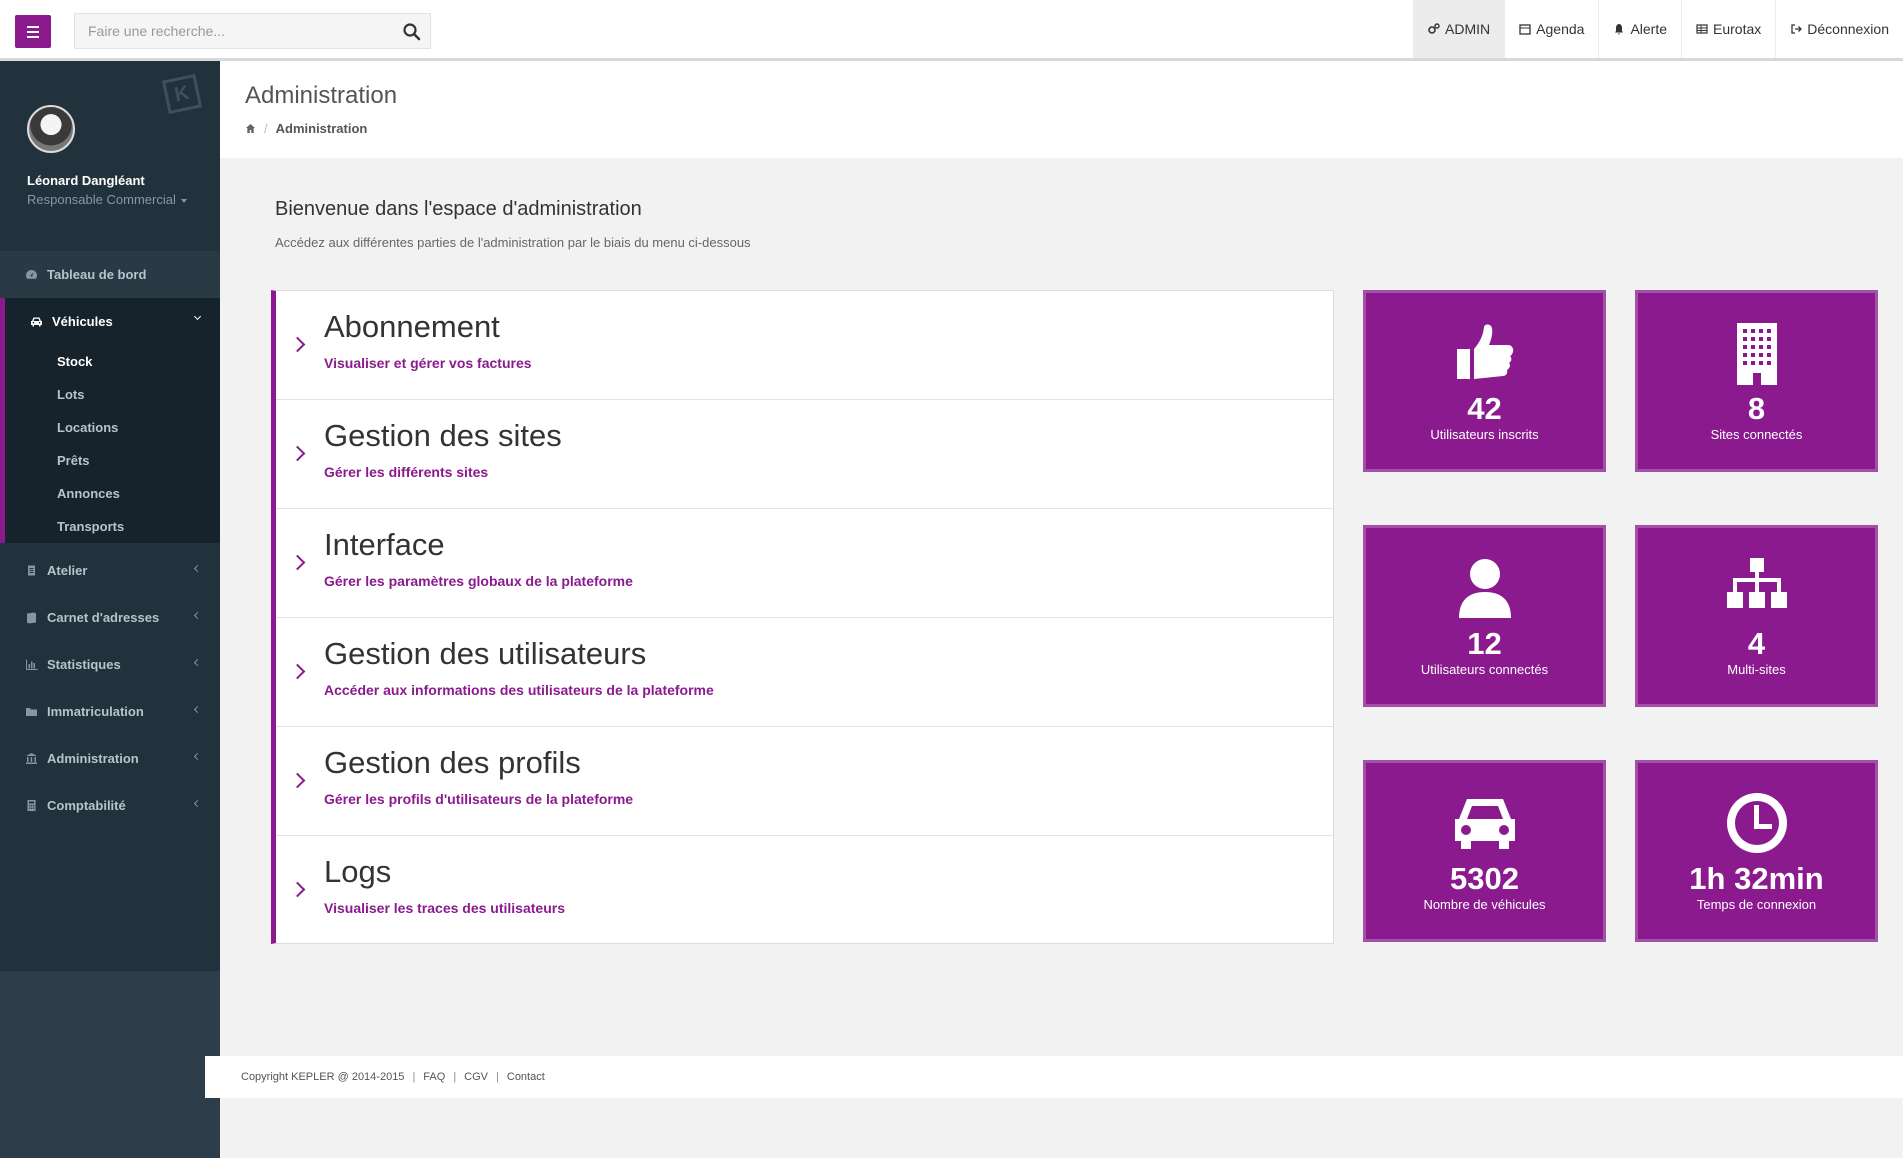  I want to click on car-icon, so click(1484, 824).